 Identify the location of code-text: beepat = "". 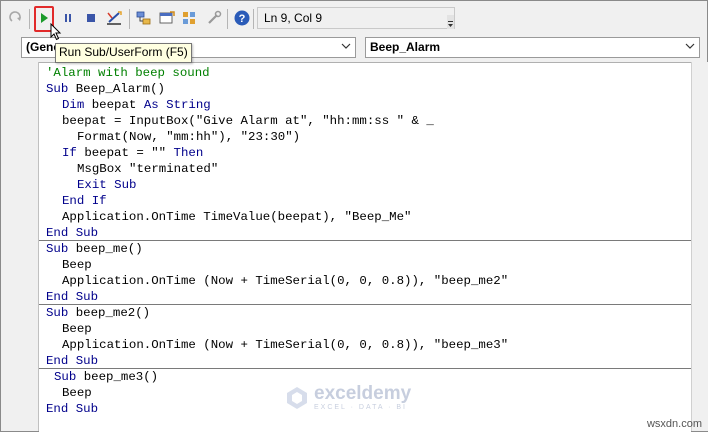
(129, 153).